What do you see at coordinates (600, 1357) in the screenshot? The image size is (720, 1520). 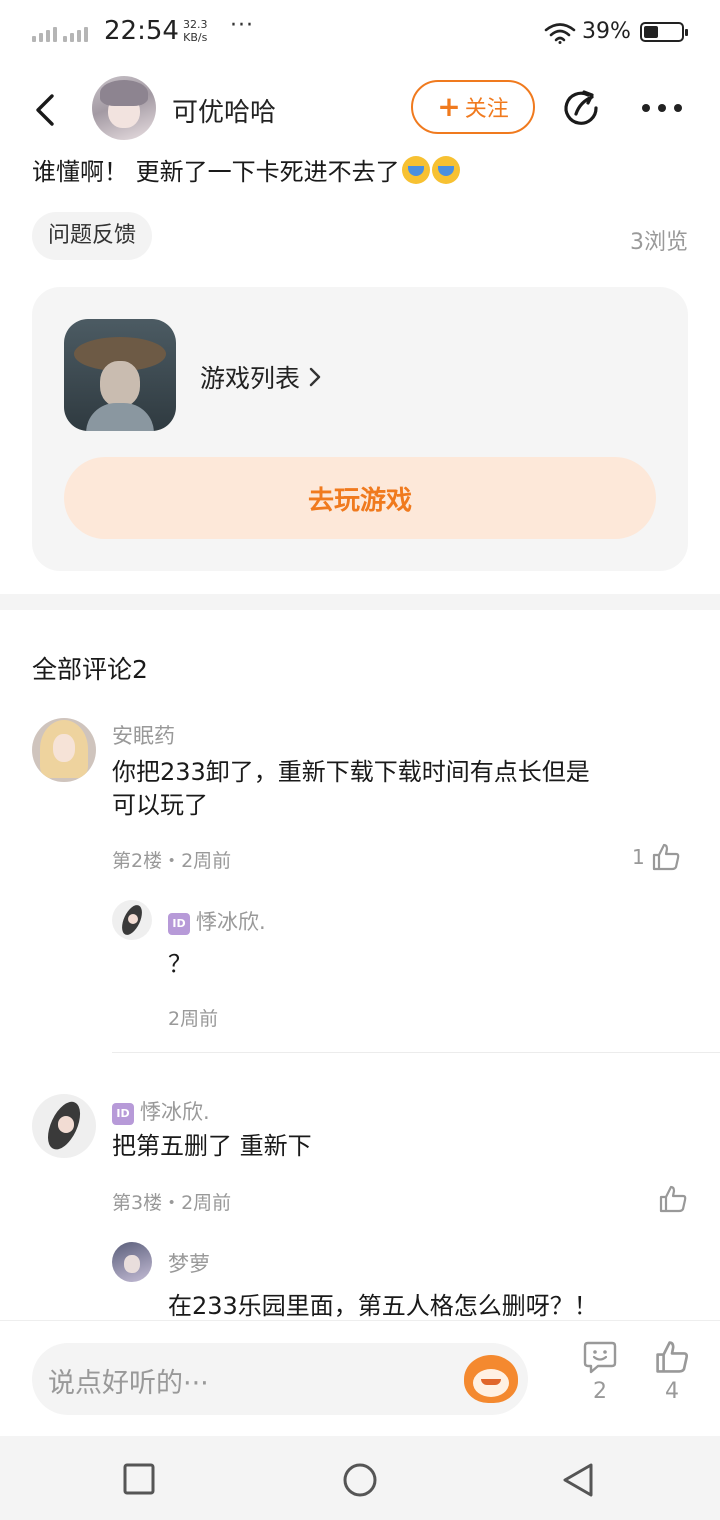 I see `comment-bubble-icon` at bounding box center [600, 1357].